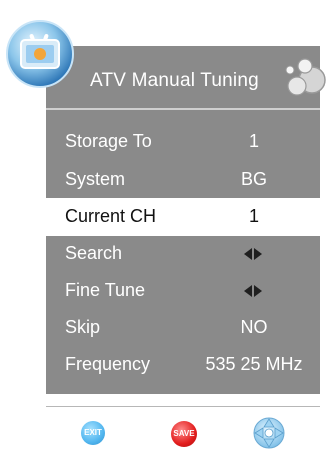 The height and width of the screenshot is (458, 330). What do you see at coordinates (183, 217) in the screenshot?
I see `menu-item-current-ch: Current CH 1` at bounding box center [183, 217].